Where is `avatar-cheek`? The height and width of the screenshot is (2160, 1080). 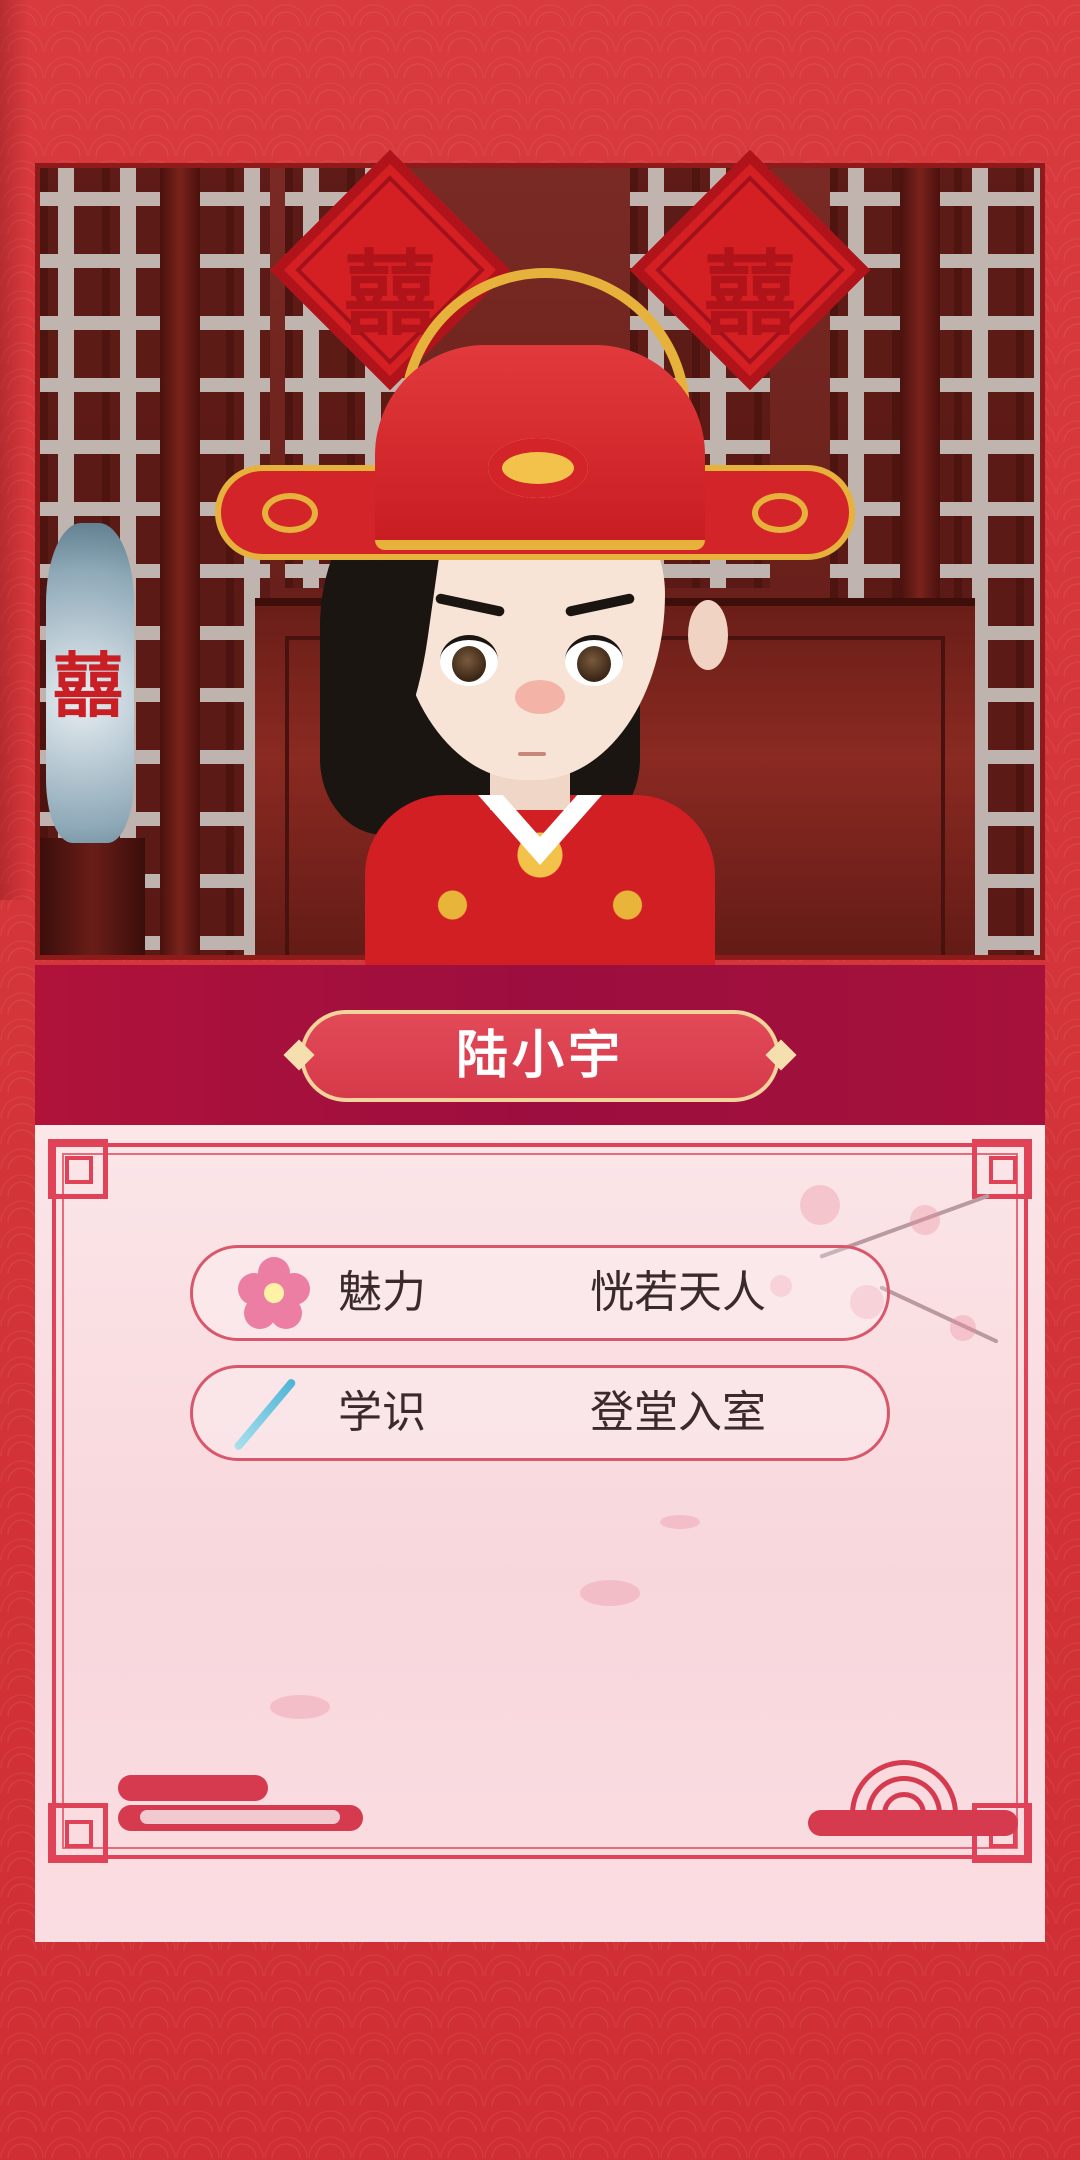
avatar-cheek is located at coordinates (540, 697).